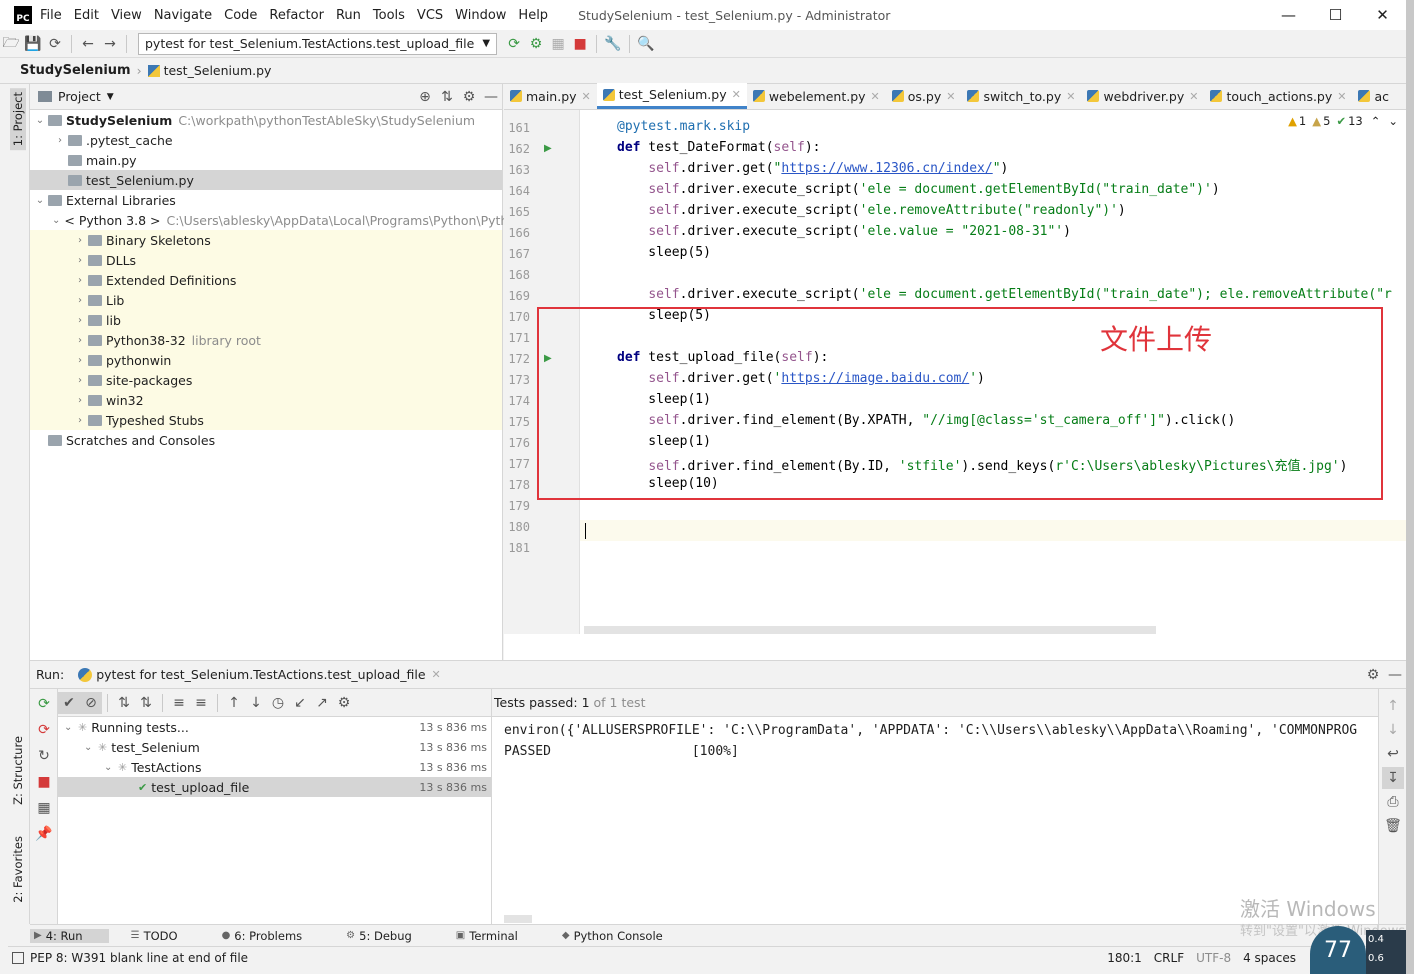  What do you see at coordinates (558, 44) in the screenshot?
I see `coverage-icon: ▦` at bounding box center [558, 44].